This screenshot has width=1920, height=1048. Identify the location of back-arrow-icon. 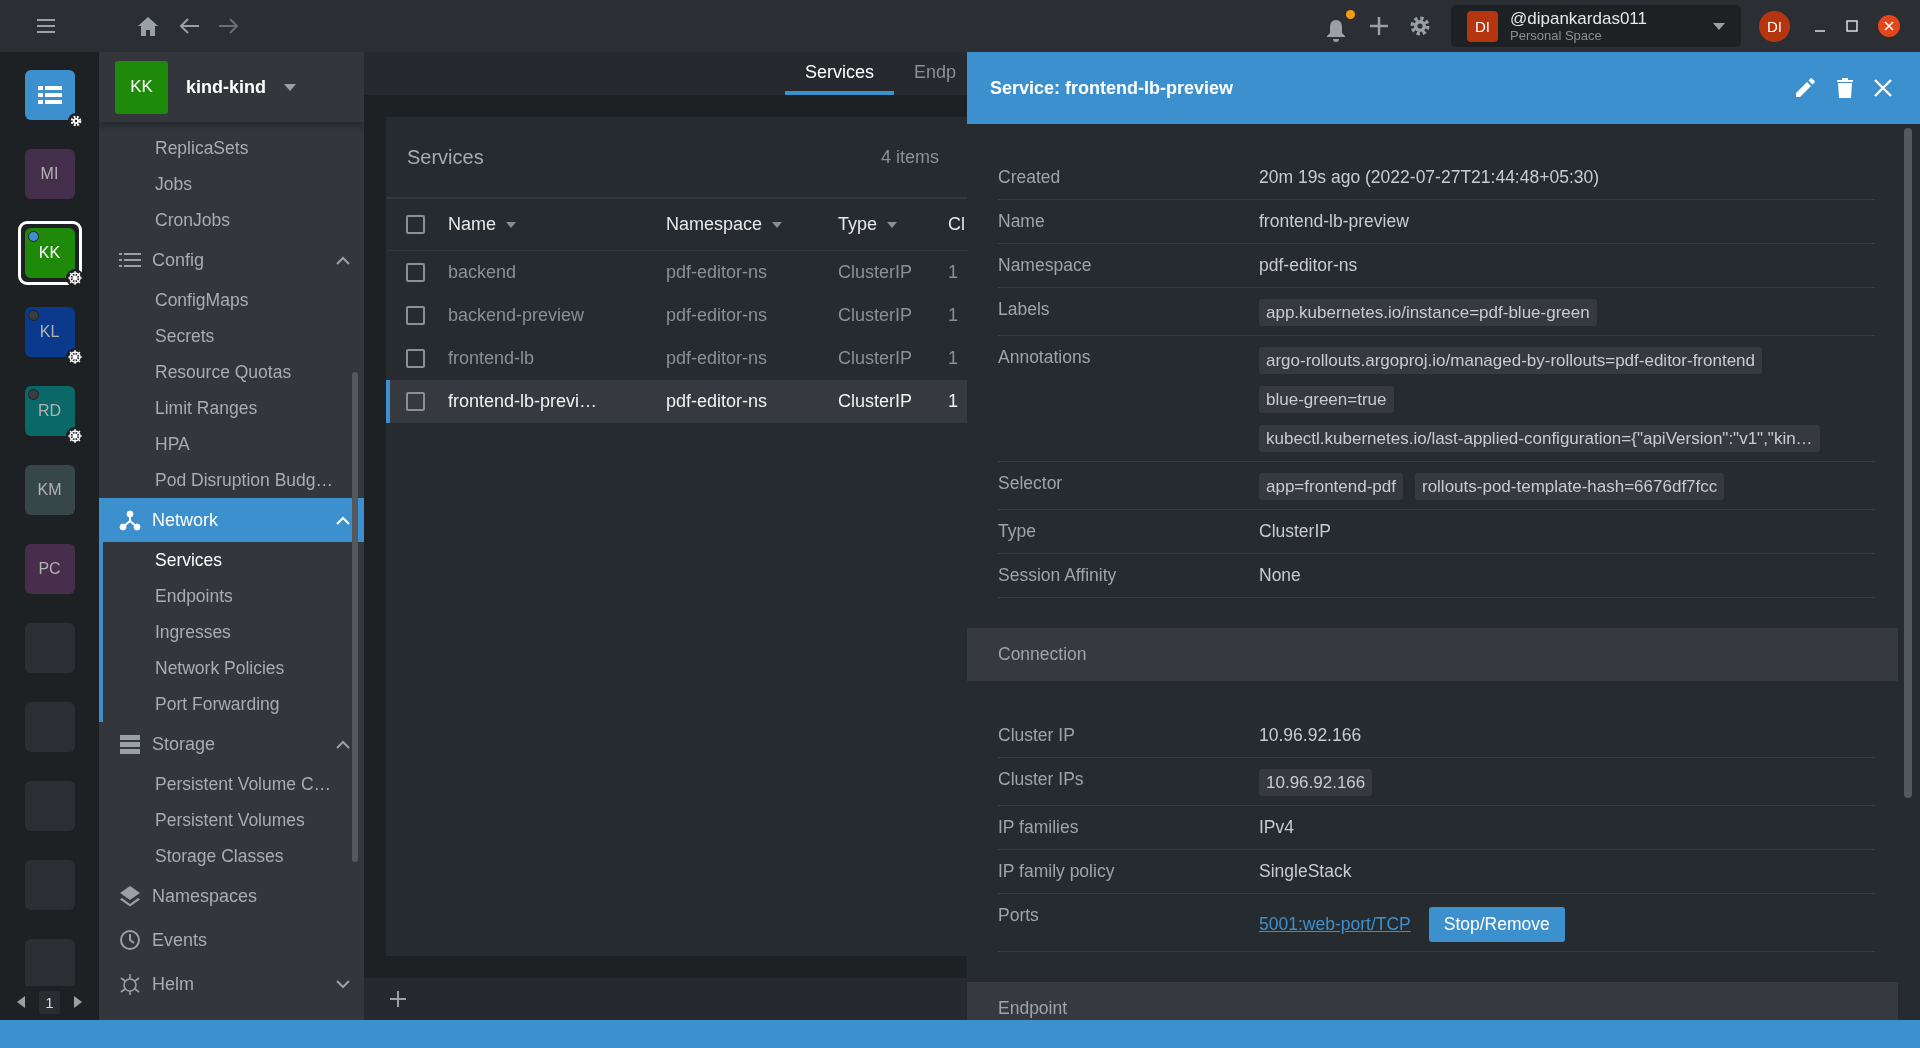
(189, 26).